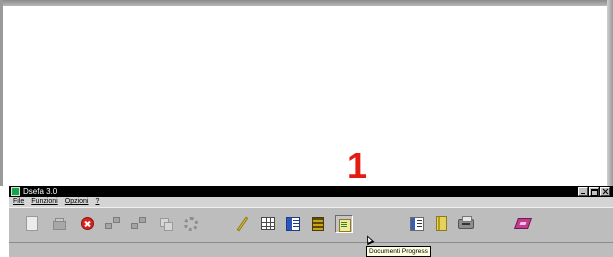 This screenshot has height=257, width=613. Describe the element at coordinates (18, 202) in the screenshot. I see `menu-file: File` at that location.